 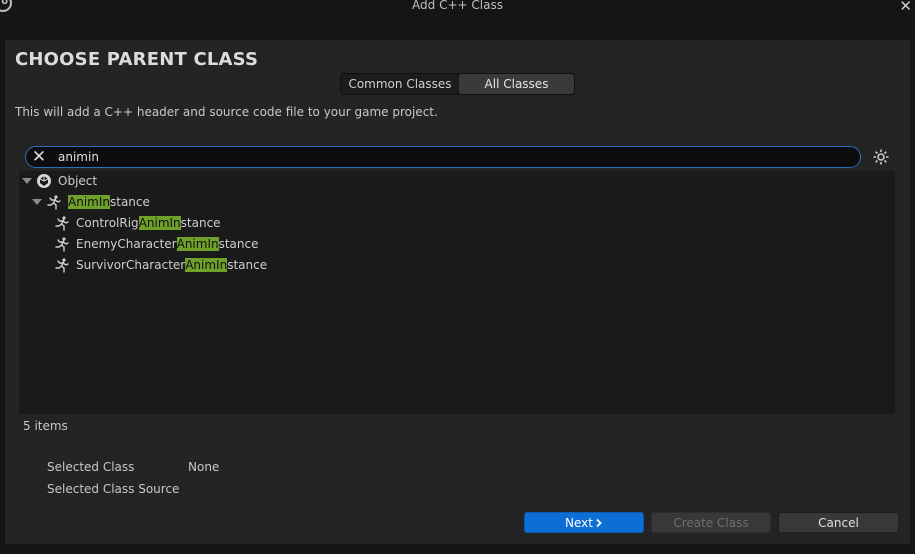 What do you see at coordinates (599, 522) in the screenshot?
I see `chevron-right-icon` at bounding box center [599, 522].